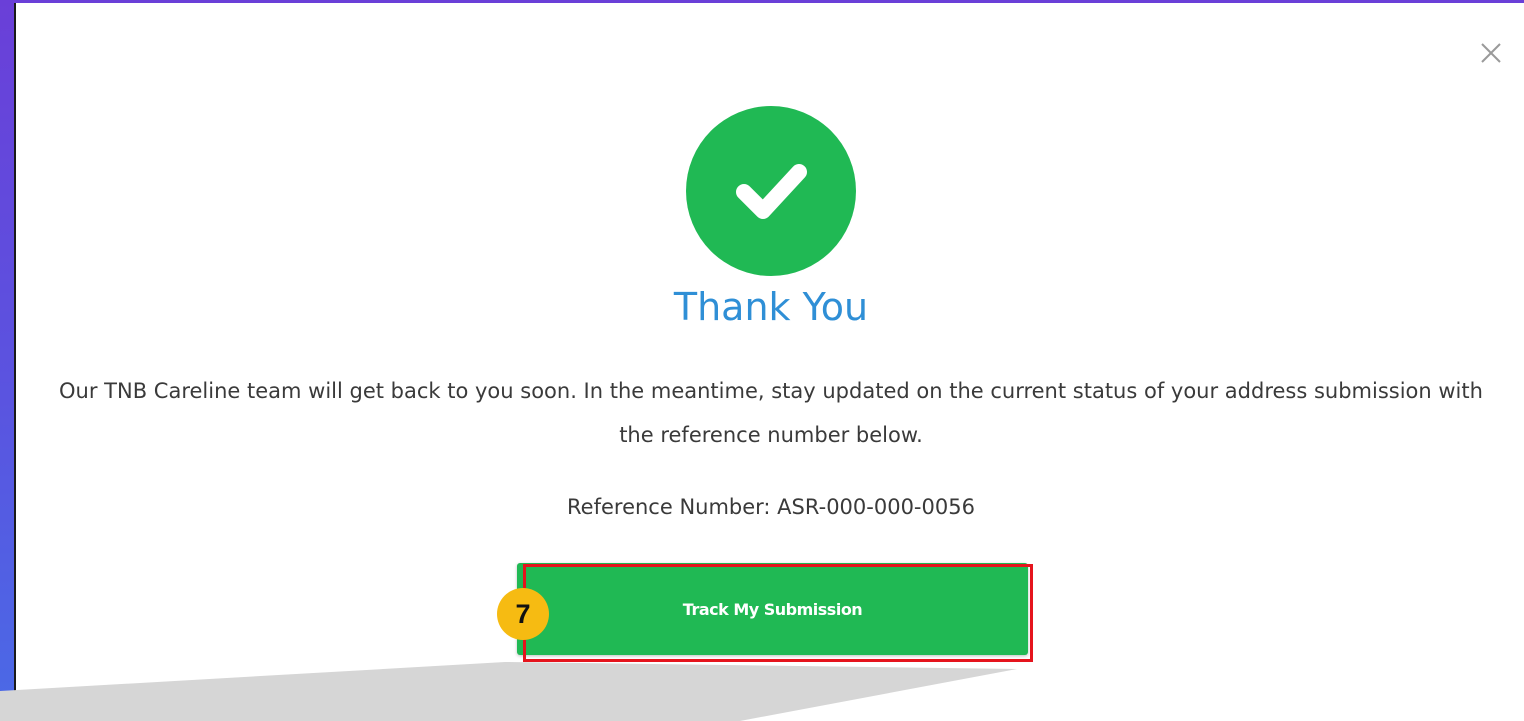 Image resolution: width=1524 pixels, height=721 pixels. I want to click on close-icon, so click(1491, 53).